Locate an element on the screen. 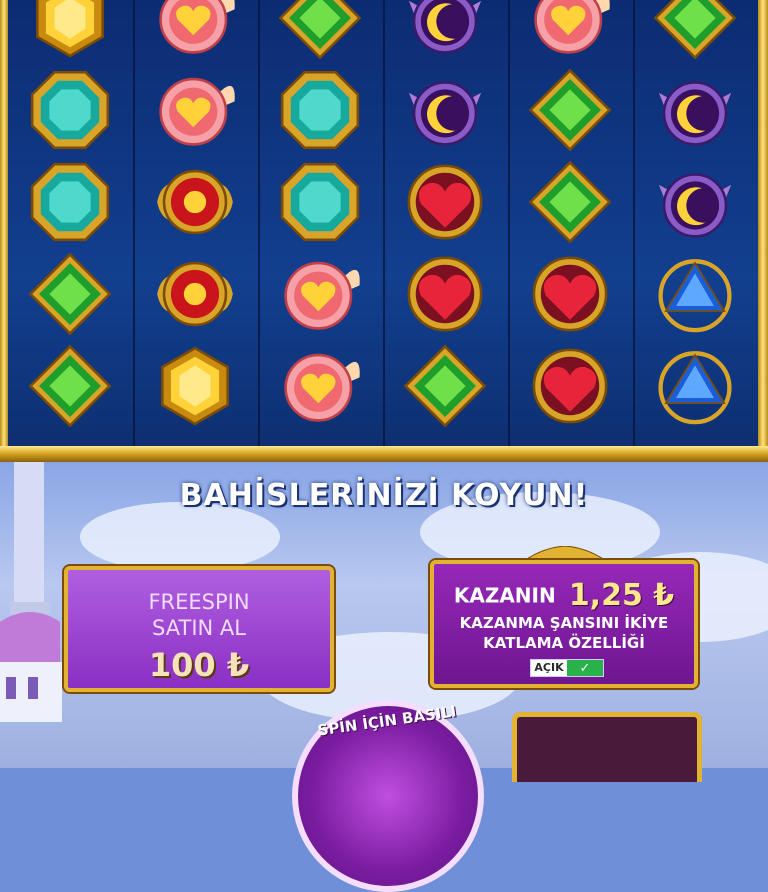  reel-frame-right is located at coordinates (763, 231).